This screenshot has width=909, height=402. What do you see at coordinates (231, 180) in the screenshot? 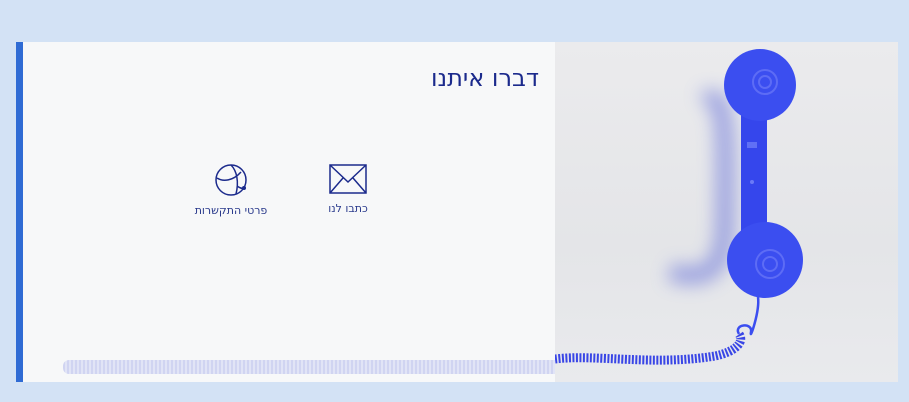
I see `globe-icon` at bounding box center [231, 180].